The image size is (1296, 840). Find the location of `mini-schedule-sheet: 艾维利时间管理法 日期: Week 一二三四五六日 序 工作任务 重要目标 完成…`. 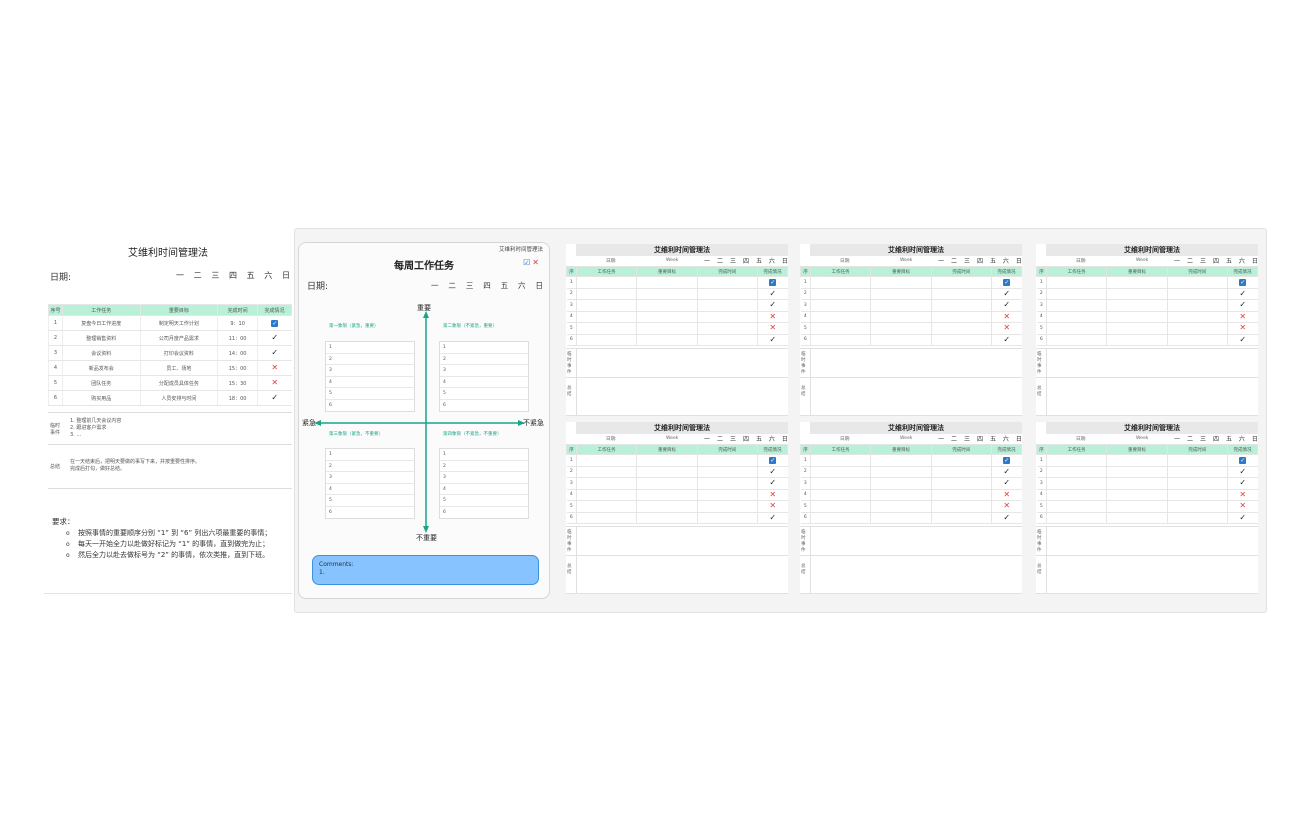

mini-schedule-sheet: 艾维利时间管理法 日期: Week 一二三四五六日 序 工作任务 重要目标 完成… is located at coordinates (1147, 330).